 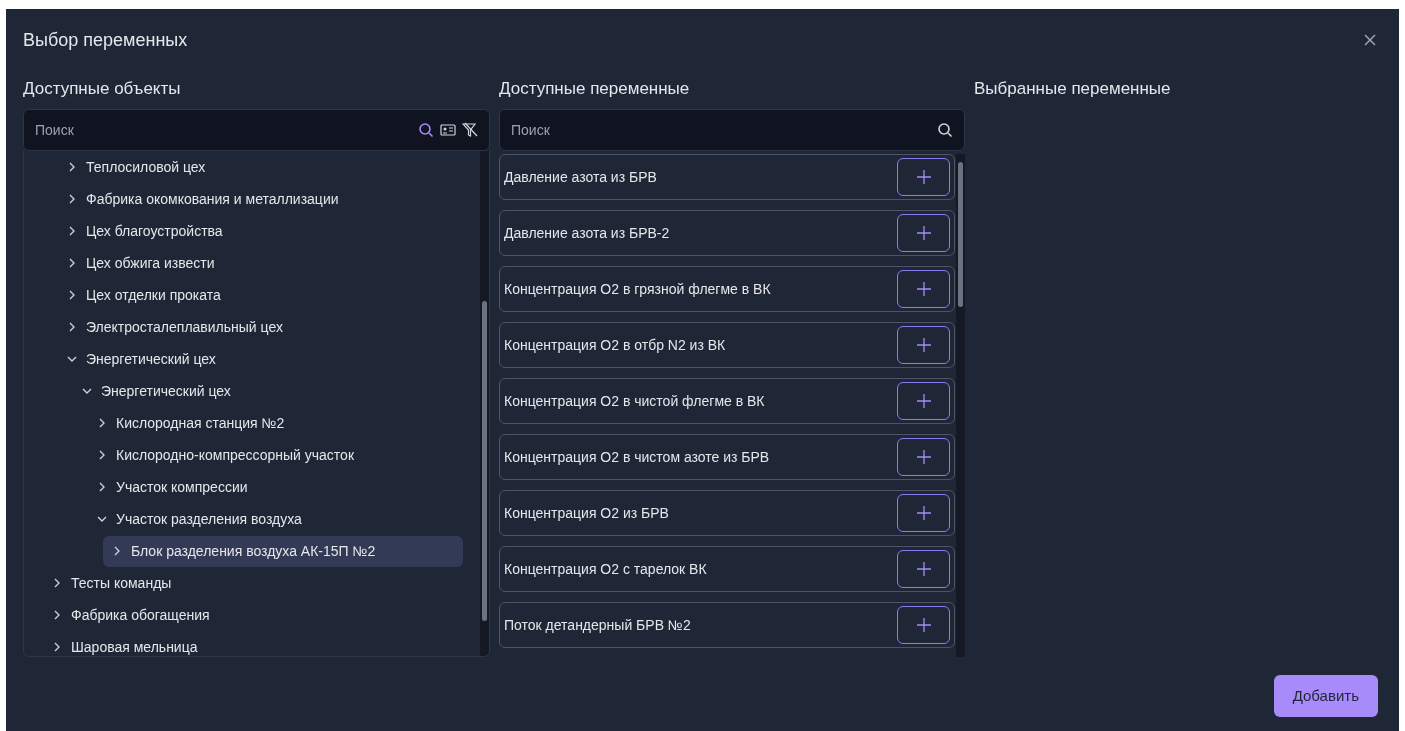 I want to click on tree-item: Теплосиловой цех, so click(x=136, y=167).